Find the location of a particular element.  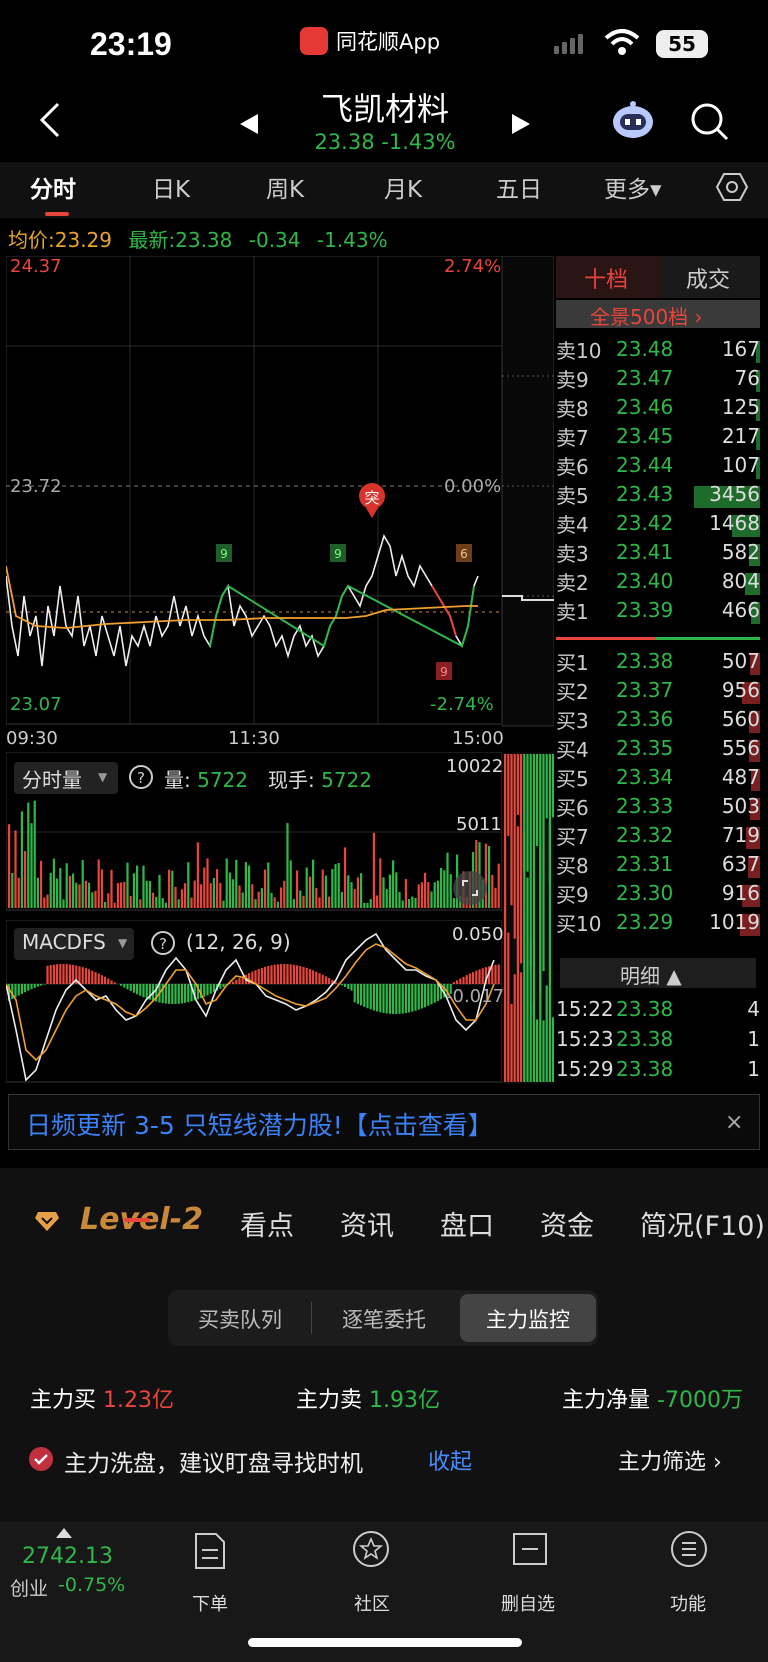

index-value: 2742.13 is located at coordinates (67, 1556).